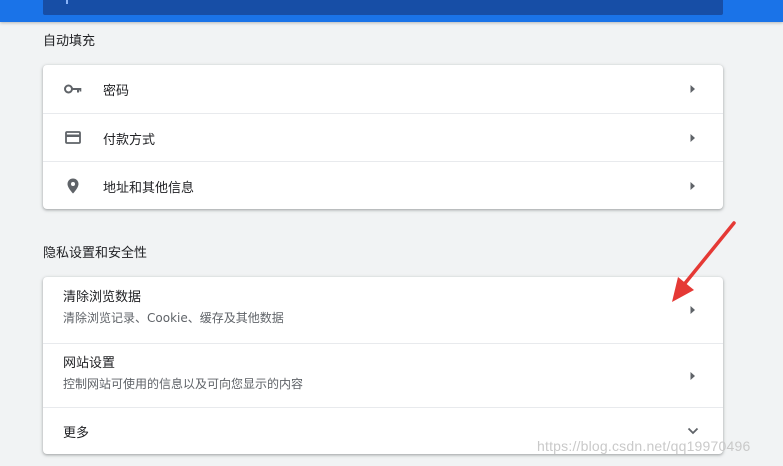  I want to click on row-label-more: 更多, so click(76, 433).